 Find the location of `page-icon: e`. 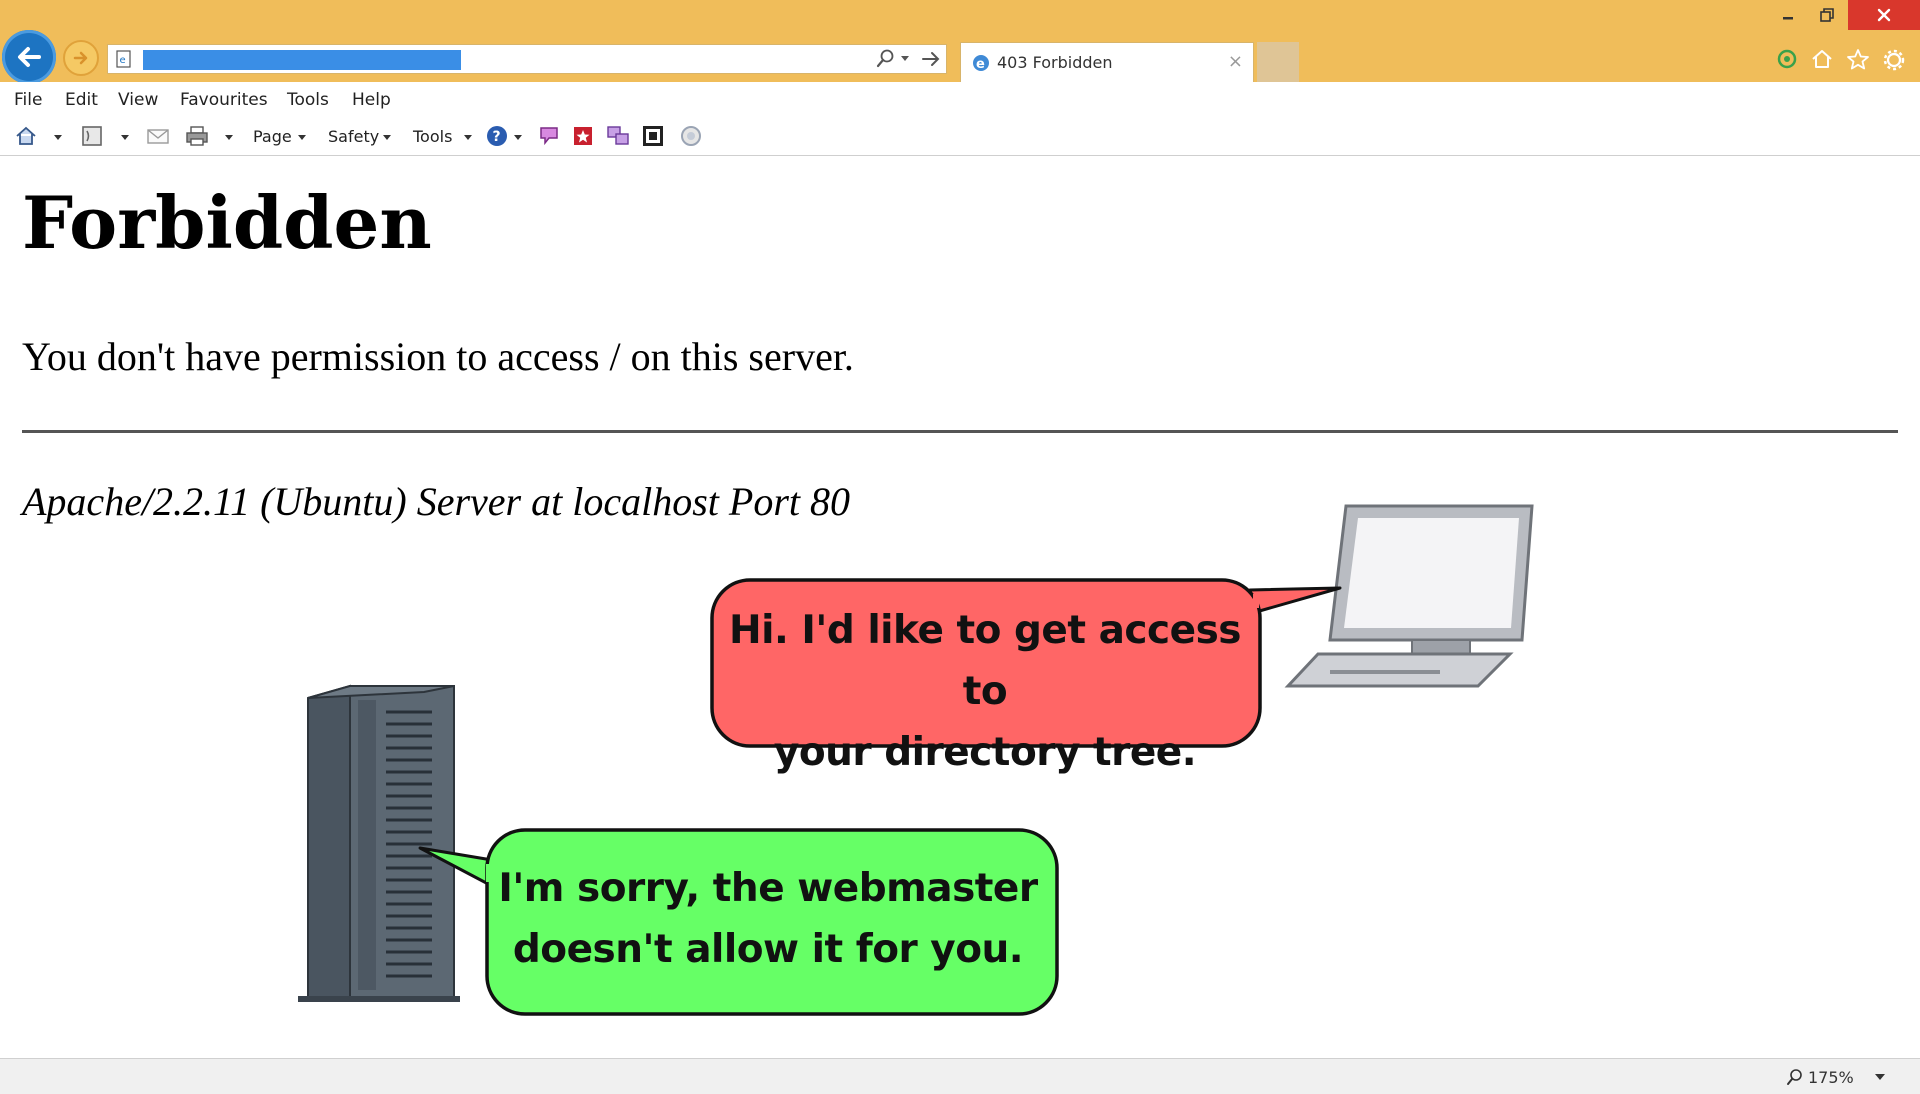

page-icon: e is located at coordinates (123, 59).